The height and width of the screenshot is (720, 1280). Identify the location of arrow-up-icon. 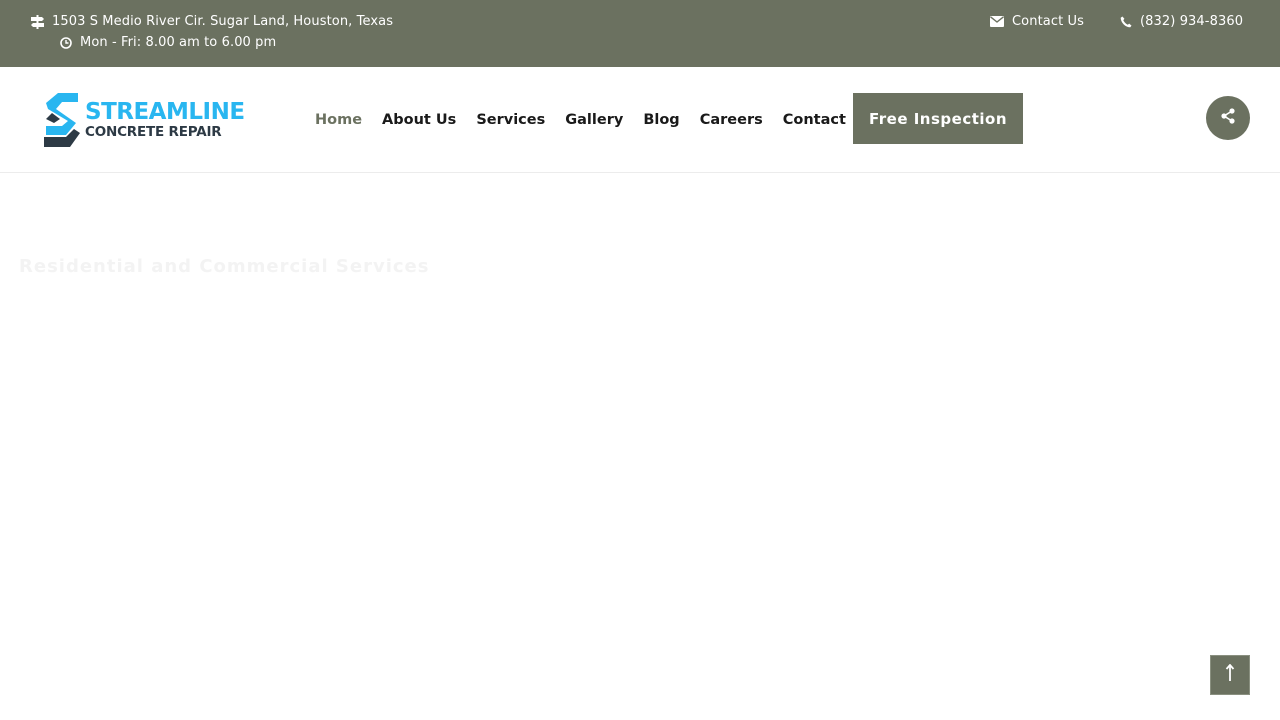
(1230, 674).